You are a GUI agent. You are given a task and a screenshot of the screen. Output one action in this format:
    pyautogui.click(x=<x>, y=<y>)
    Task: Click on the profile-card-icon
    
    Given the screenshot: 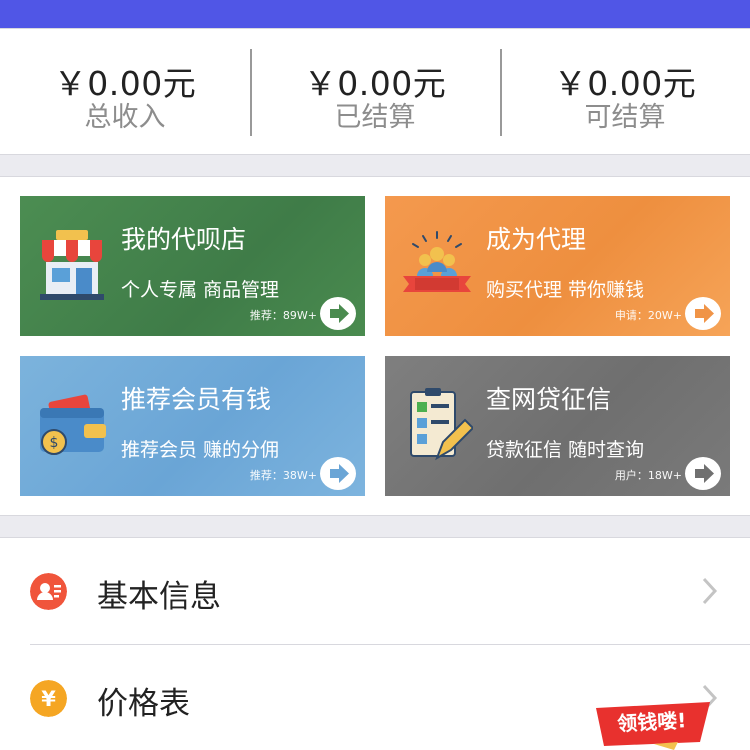 What is the action you would take?
    pyautogui.click(x=48, y=591)
    